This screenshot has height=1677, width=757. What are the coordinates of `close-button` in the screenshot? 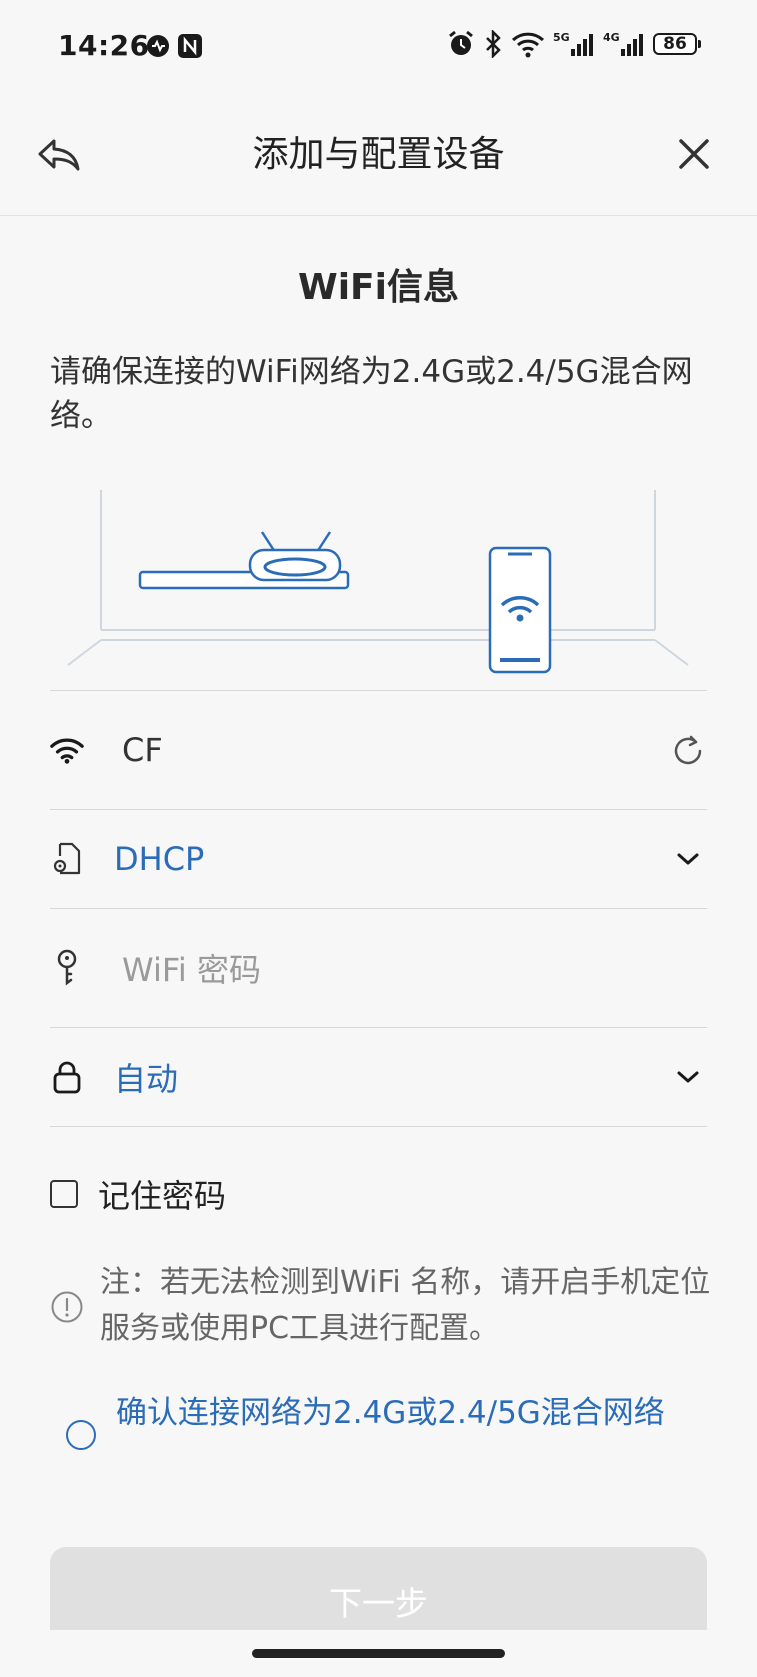 It's located at (694, 154).